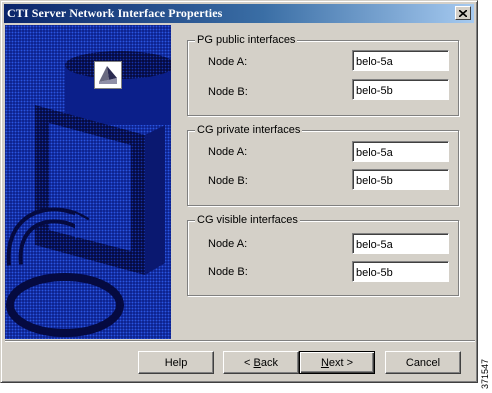 This screenshot has height=393, width=492. Describe the element at coordinates (249, 362) in the screenshot. I see `back-arrow-text: <` at that location.